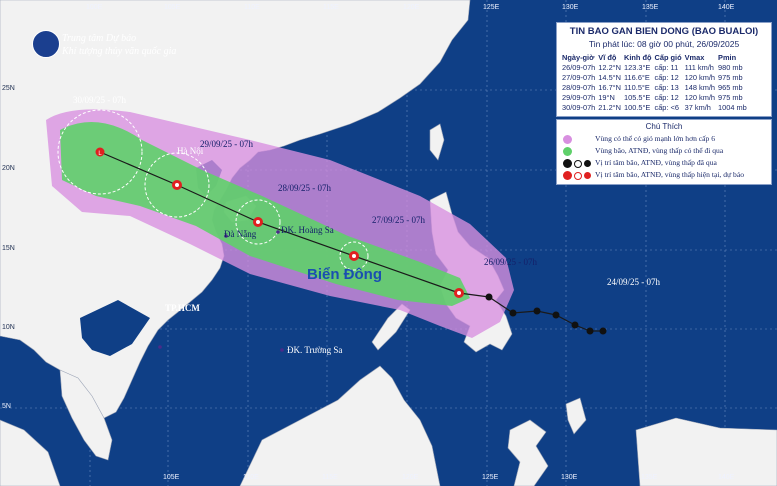 The height and width of the screenshot is (486, 777). Describe the element at coordinates (6, 406) in the screenshot. I see `lat-label: 5N` at that location.